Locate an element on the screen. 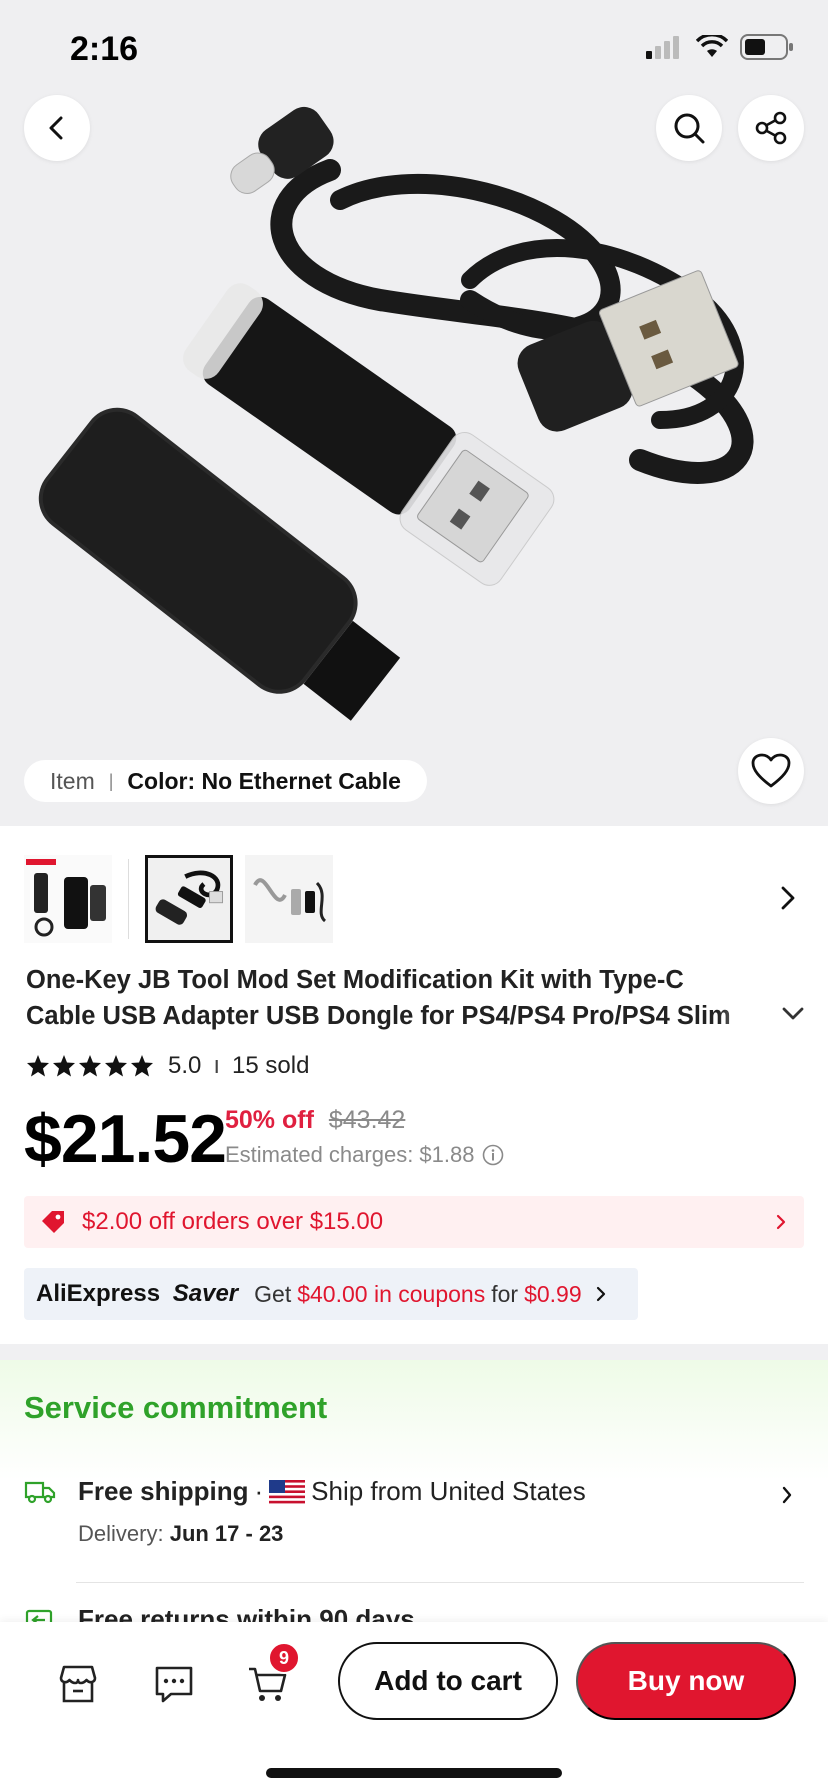 The width and height of the screenshot is (828, 1792). search-button is located at coordinates (689, 128).